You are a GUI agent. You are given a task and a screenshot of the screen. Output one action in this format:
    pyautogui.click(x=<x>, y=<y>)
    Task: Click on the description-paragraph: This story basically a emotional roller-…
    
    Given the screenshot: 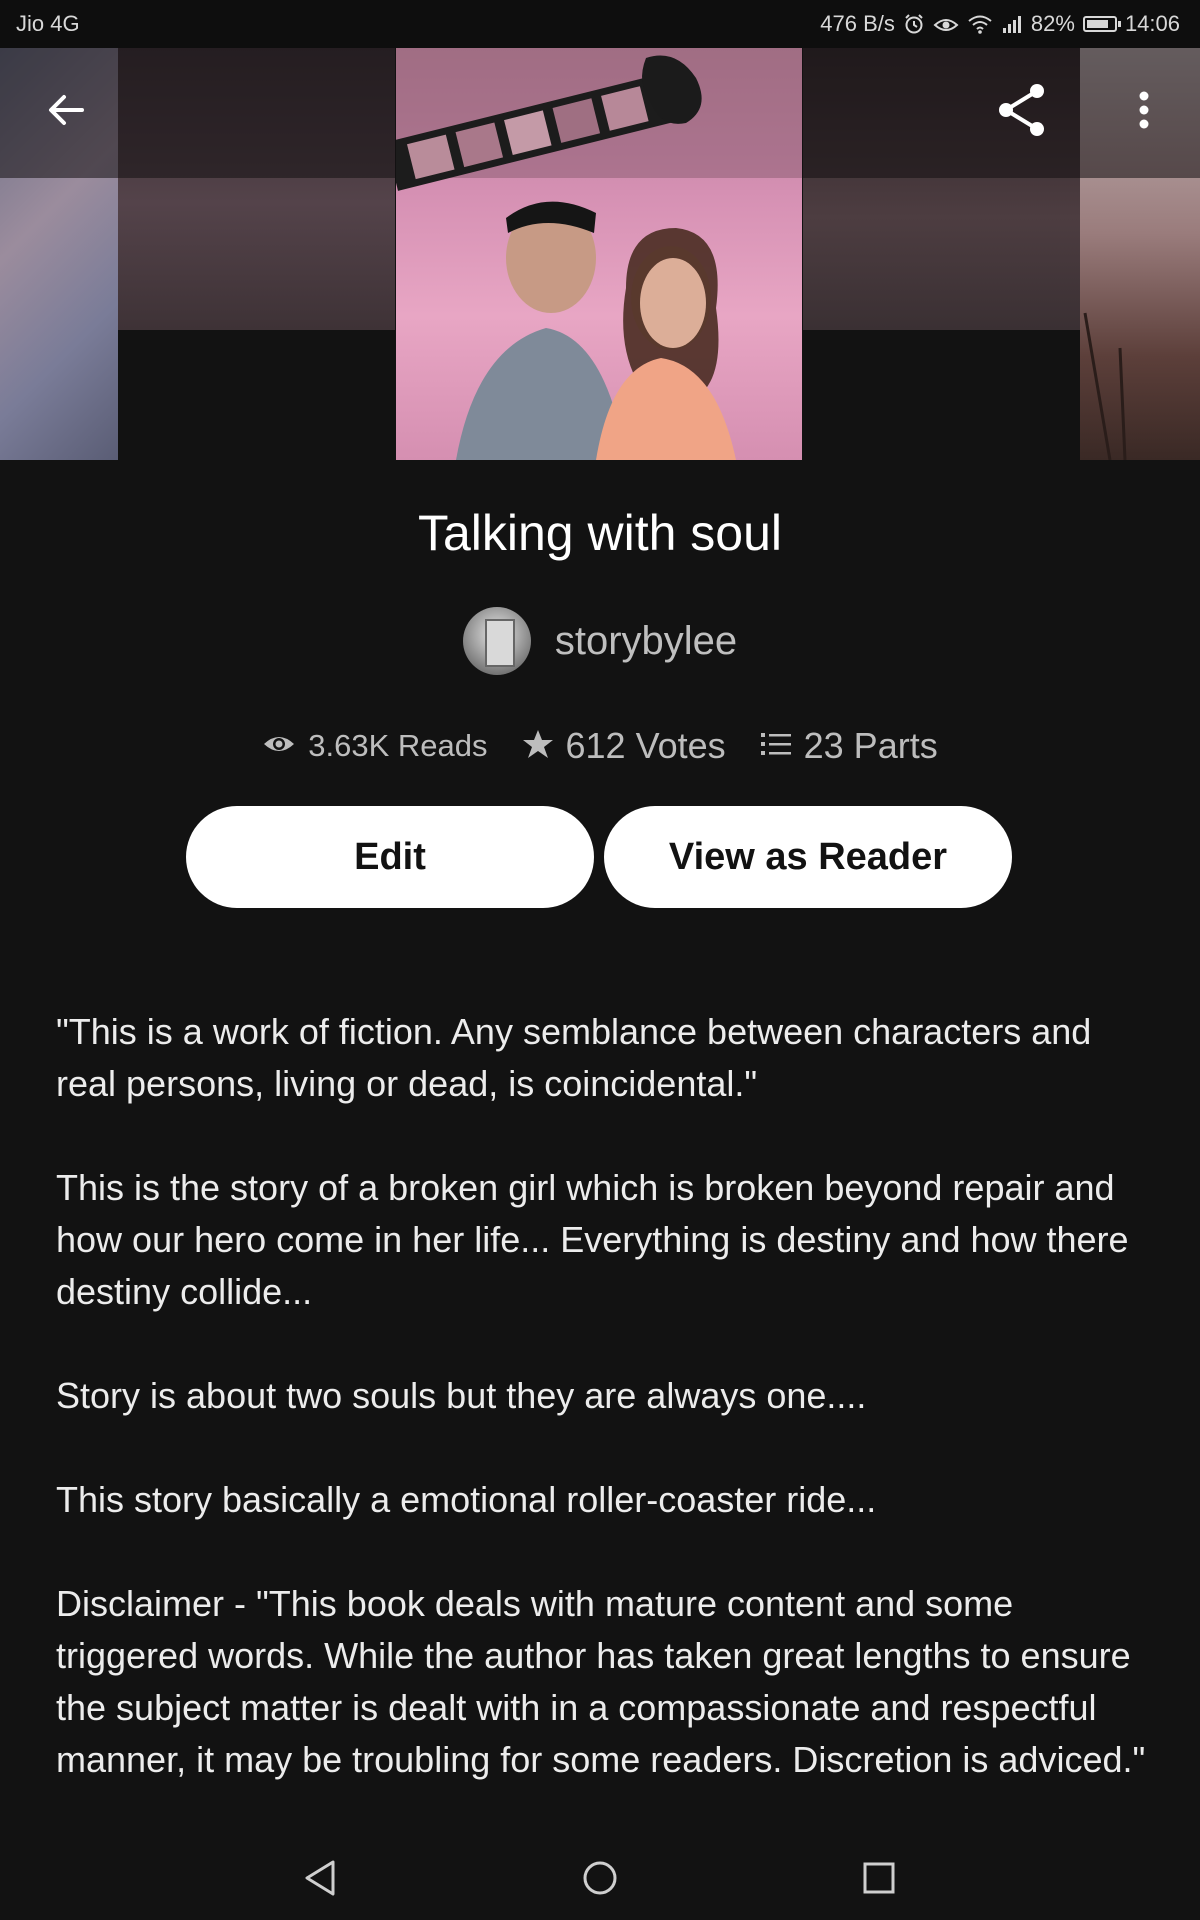 What is the action you would take?
    pyautogui.click(x=466, y=1499)
    